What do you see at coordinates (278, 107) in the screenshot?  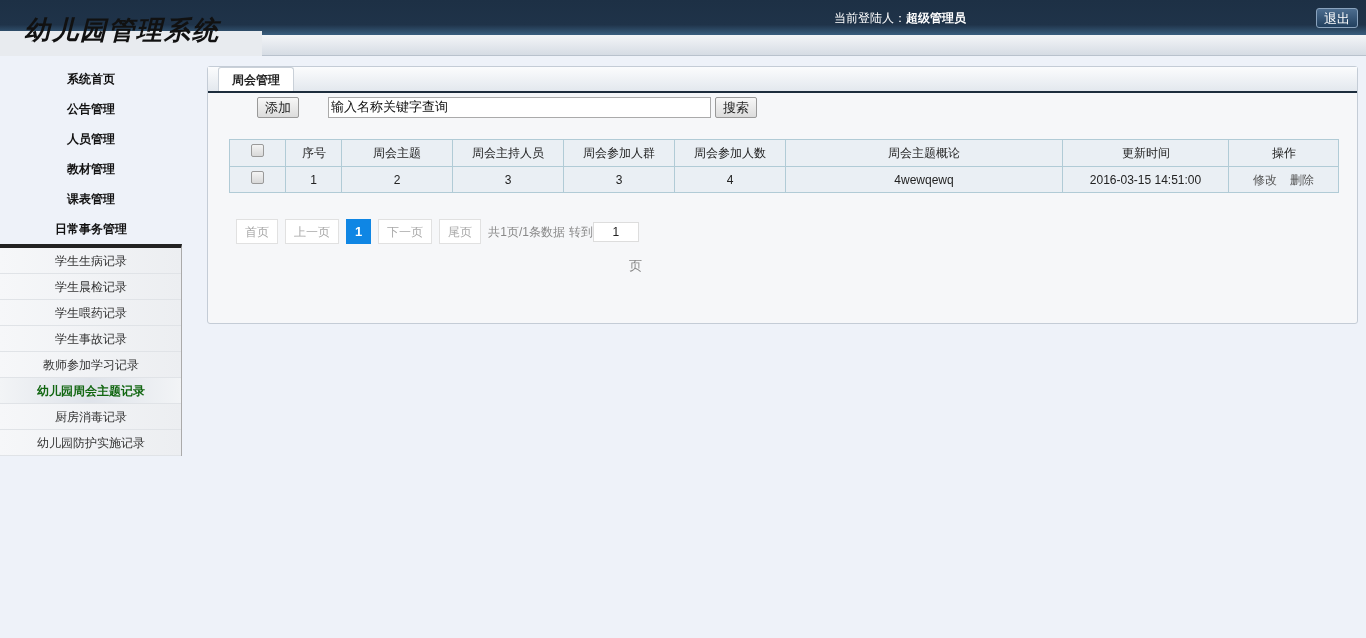 I see `add-button: 添加` at bounding box center [278, 107].